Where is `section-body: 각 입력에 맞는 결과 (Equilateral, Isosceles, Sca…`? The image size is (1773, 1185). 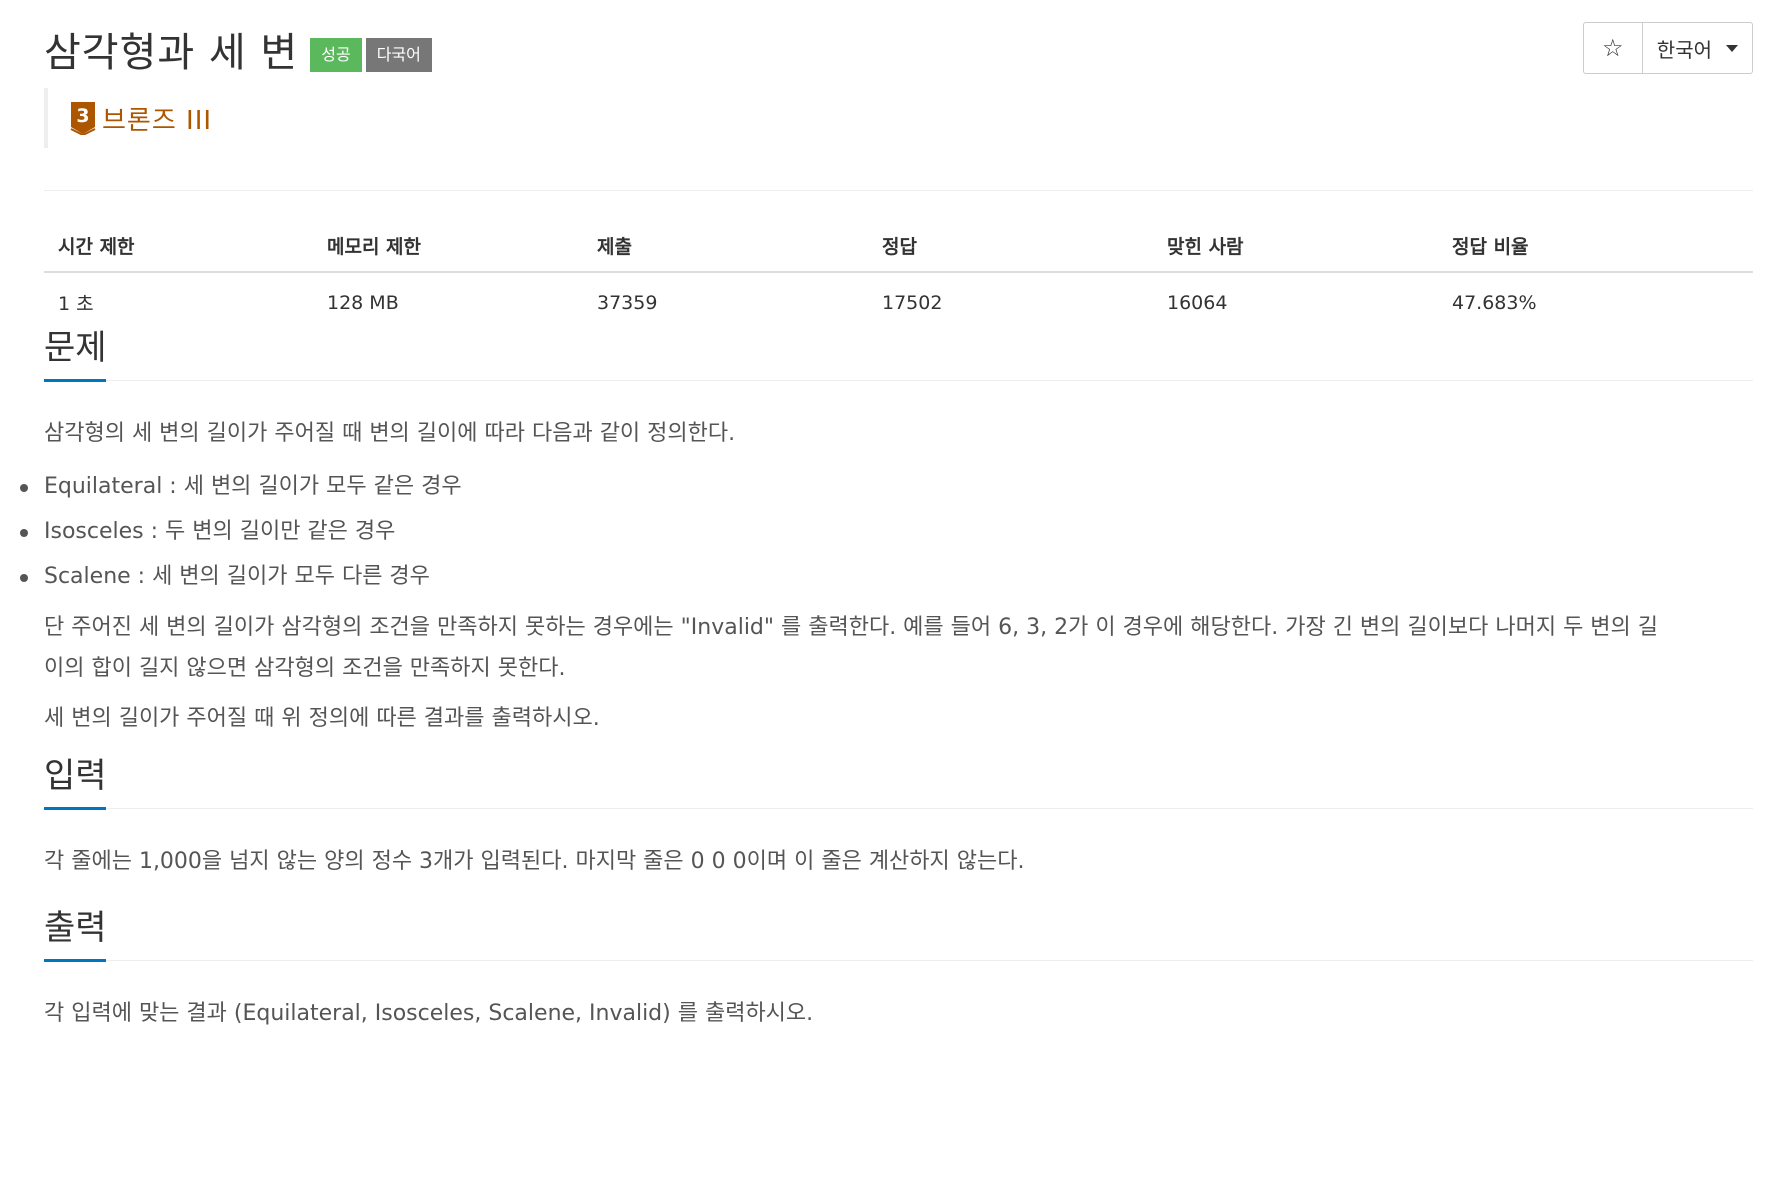 section-body: 각 입력에 맞는 결과 (Equilateral, Isosceles, Sca… is located at coordinates (898, 1013).